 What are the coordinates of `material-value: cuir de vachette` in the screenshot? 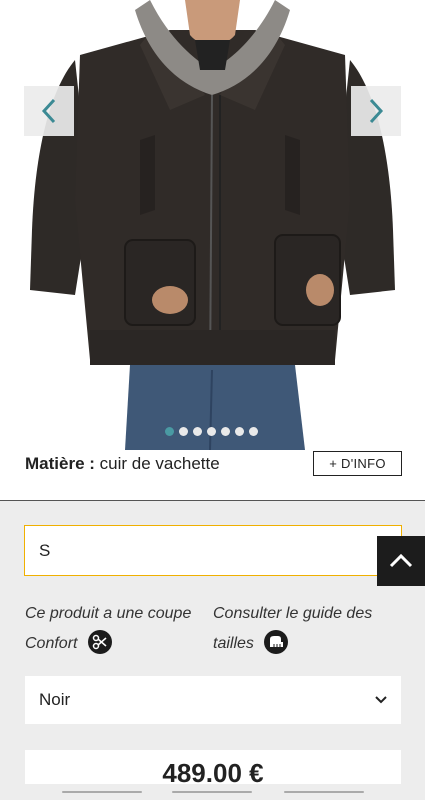 It's located at (159, 463).